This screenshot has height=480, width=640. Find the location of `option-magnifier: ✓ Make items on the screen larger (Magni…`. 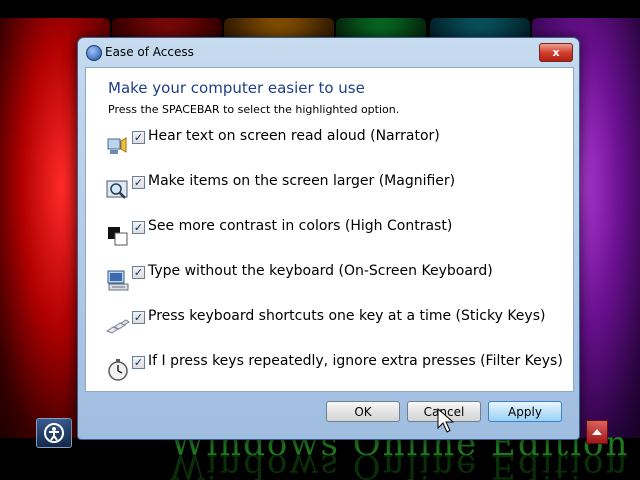

option-magnifier: ✓ Make items on the screen larger (Magni… is located at coordinates (336, 190).